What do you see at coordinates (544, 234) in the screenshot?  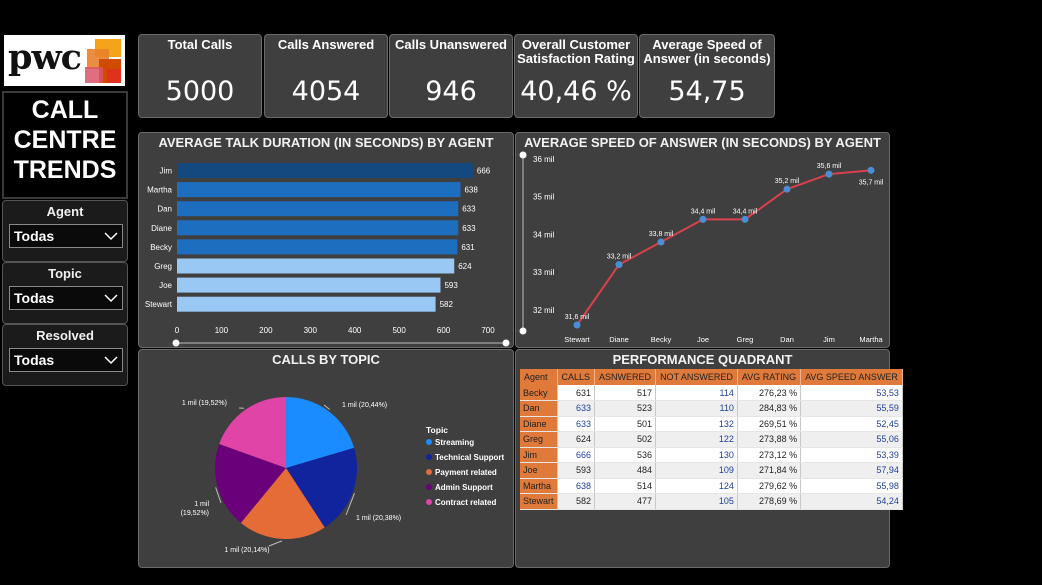 I see `y-tick-label: 34 mil` at bounding box center [544, 234].